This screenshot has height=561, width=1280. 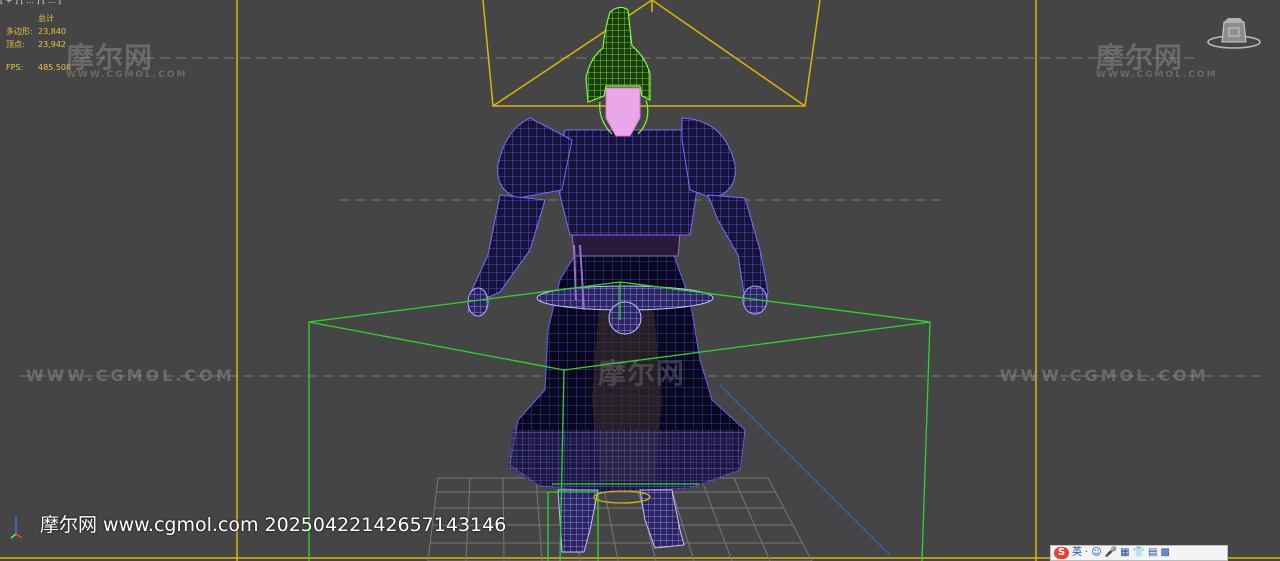 What do you see at coordinates (15, 67) in the screenshot?
I see `stats-fps-label: FPS:` at bounding box center [15, 67].